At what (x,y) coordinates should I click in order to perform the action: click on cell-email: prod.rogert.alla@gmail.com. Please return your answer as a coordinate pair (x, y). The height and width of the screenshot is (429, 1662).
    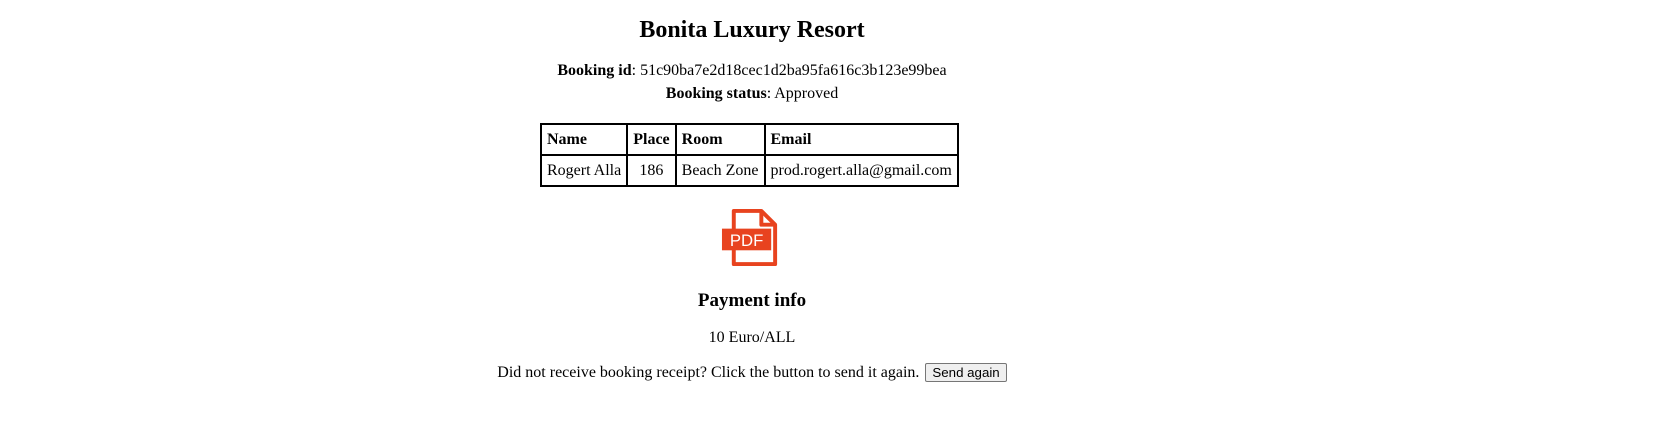
    Looking at the image, I should click on (861, 170).